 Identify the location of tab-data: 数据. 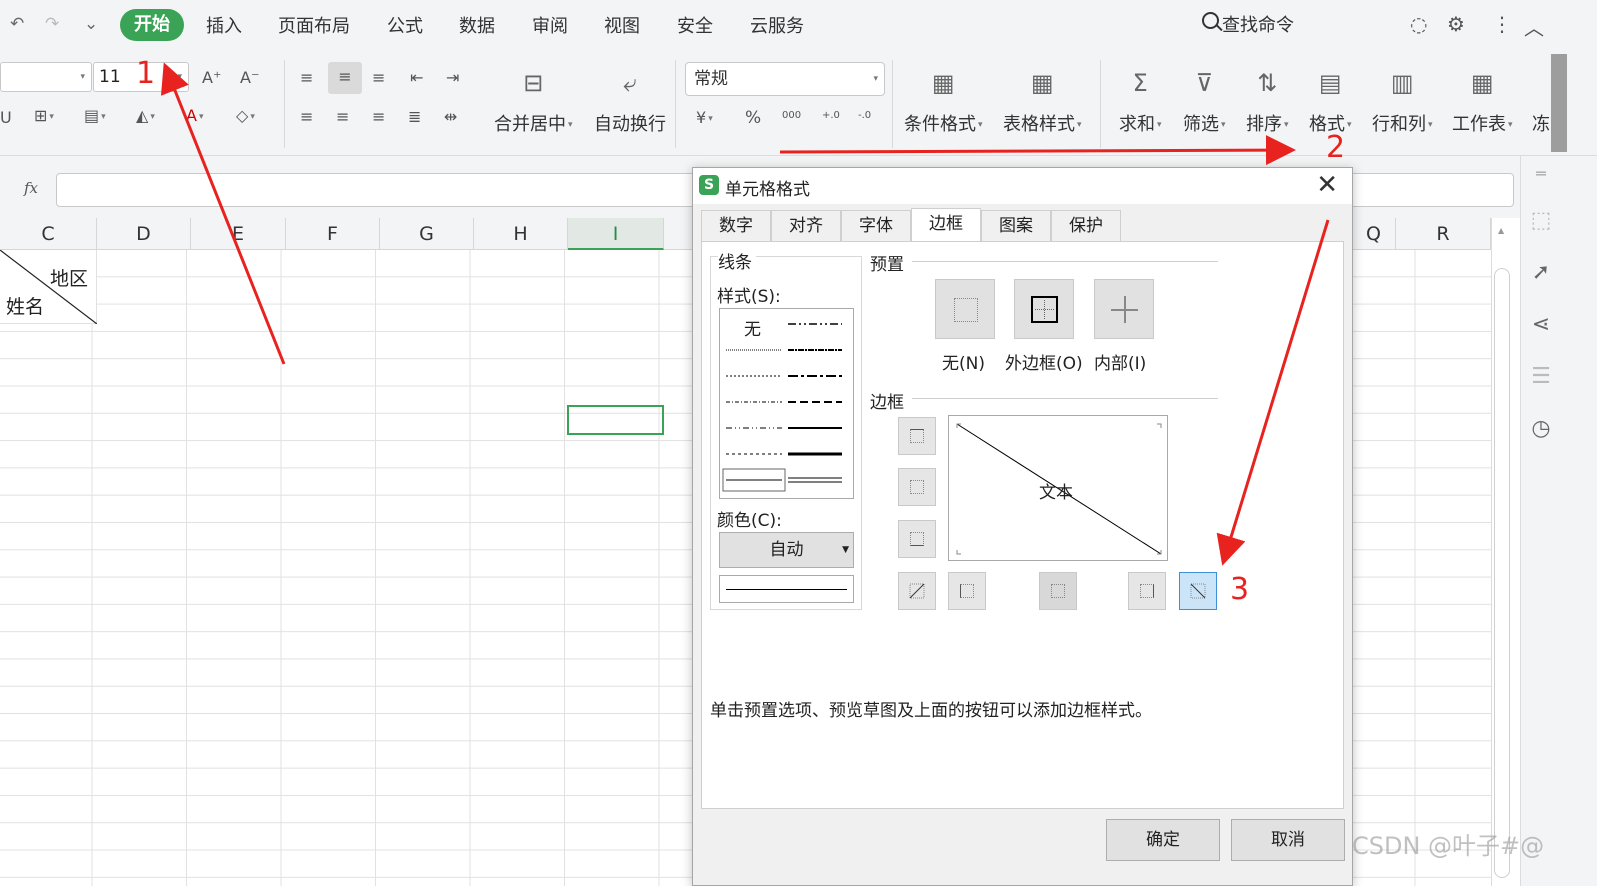
(477, 25).